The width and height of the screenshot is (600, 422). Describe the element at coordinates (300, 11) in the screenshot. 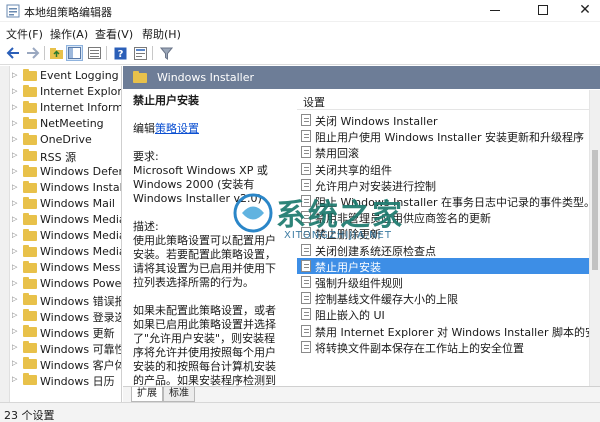

I see `title-bar: 本地组策略编辑器 ✕` at that location.